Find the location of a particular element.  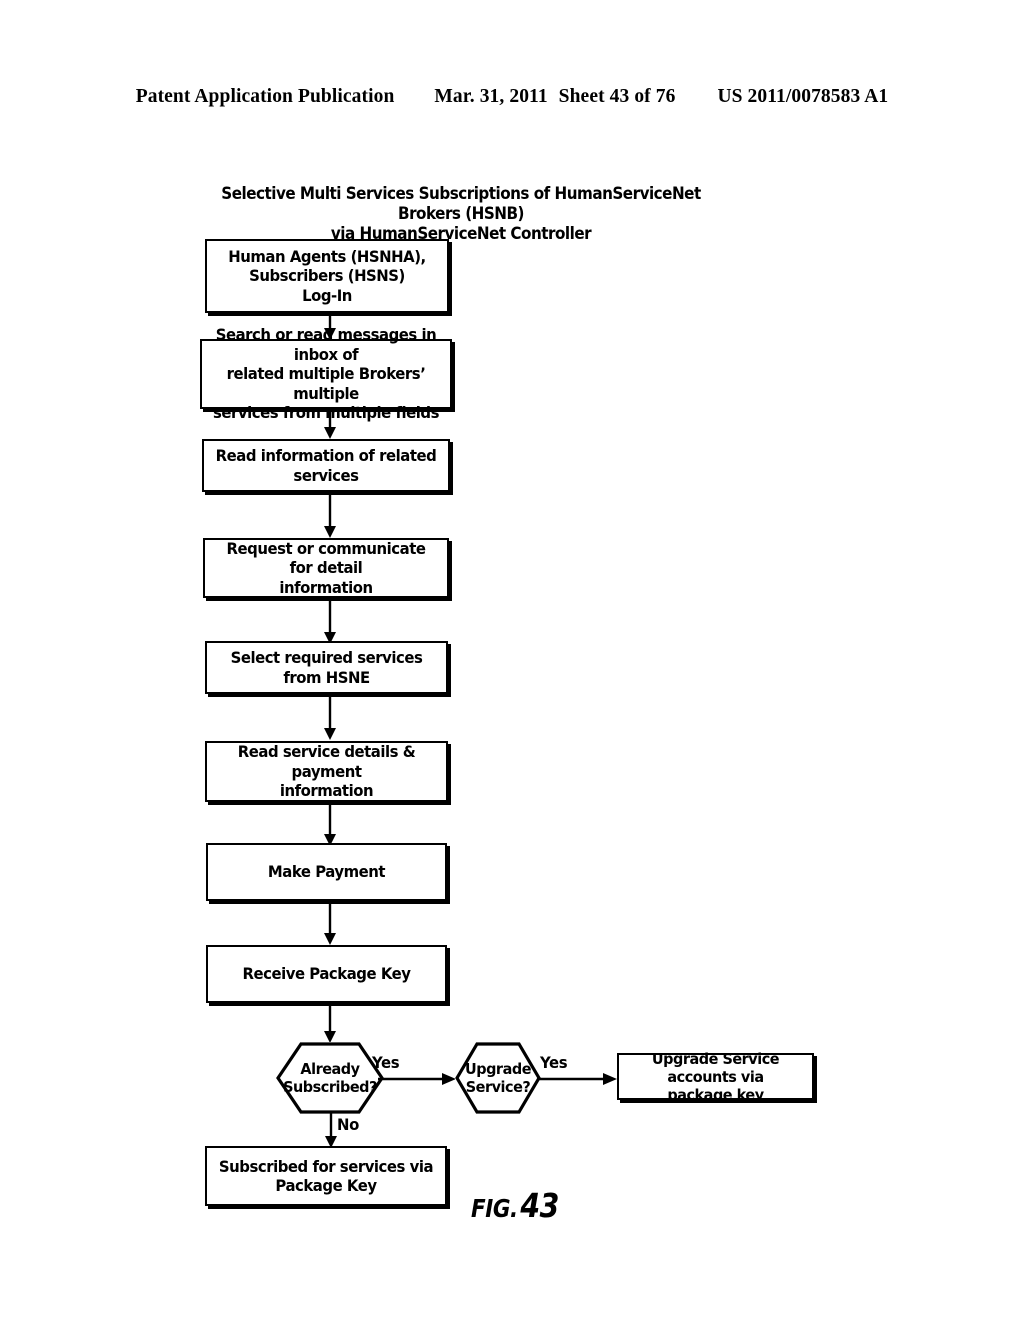

node-make-payment: Make Payment is located at coordinates (326, 872).